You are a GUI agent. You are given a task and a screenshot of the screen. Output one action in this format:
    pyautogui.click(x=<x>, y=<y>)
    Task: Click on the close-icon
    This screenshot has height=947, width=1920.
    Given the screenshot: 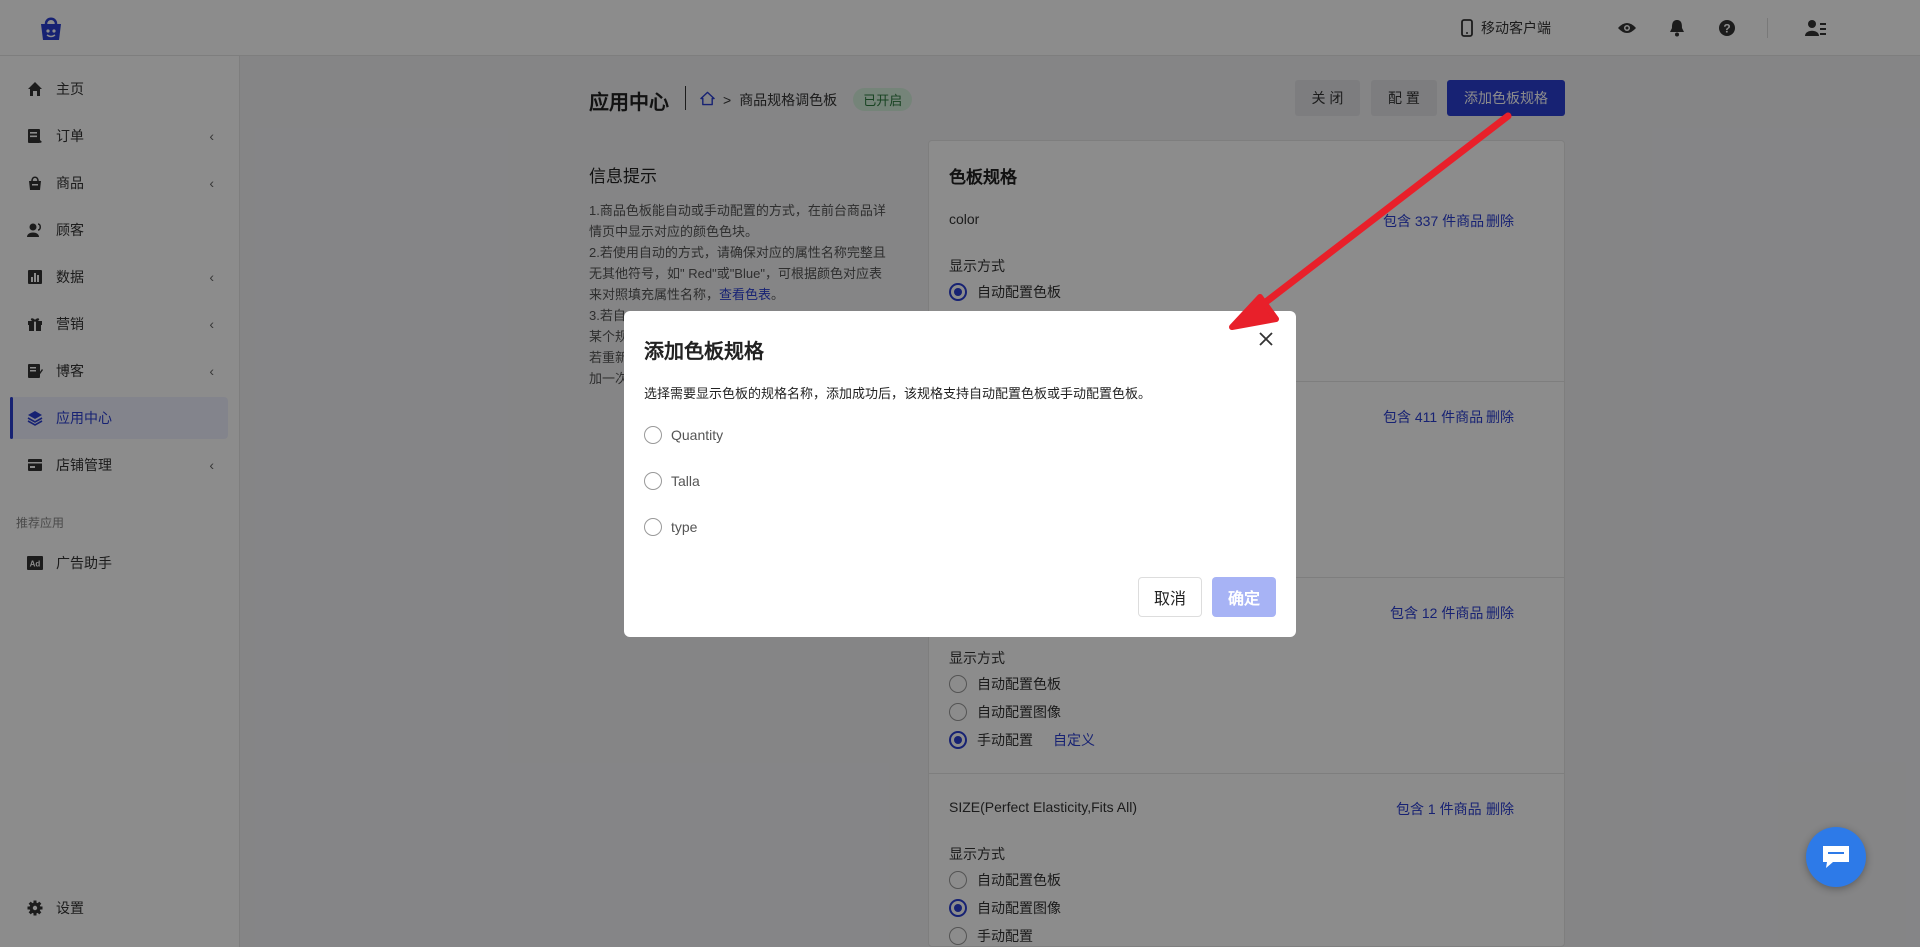 What is the action you would take?
    pyautogui.click(x=1266, y=339)
    